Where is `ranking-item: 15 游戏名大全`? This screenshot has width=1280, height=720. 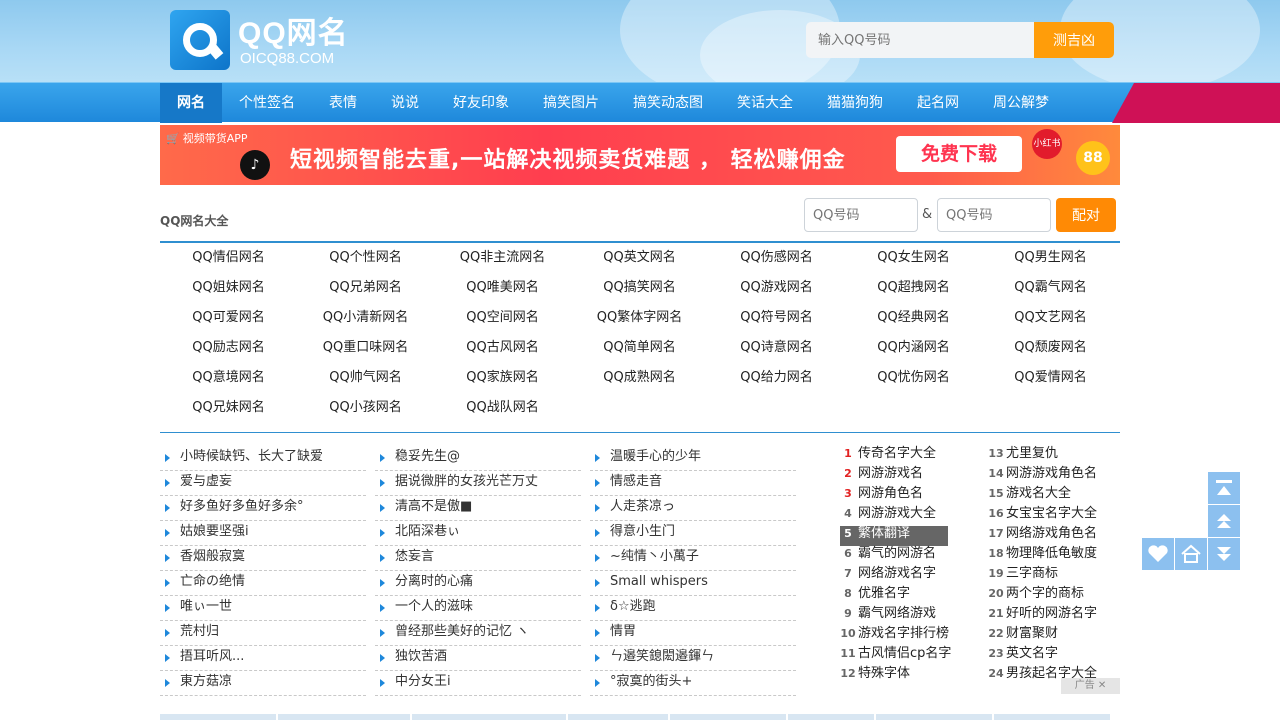
ranking-item: 15 游戏名大全 is located at coordinates (1063, 496).